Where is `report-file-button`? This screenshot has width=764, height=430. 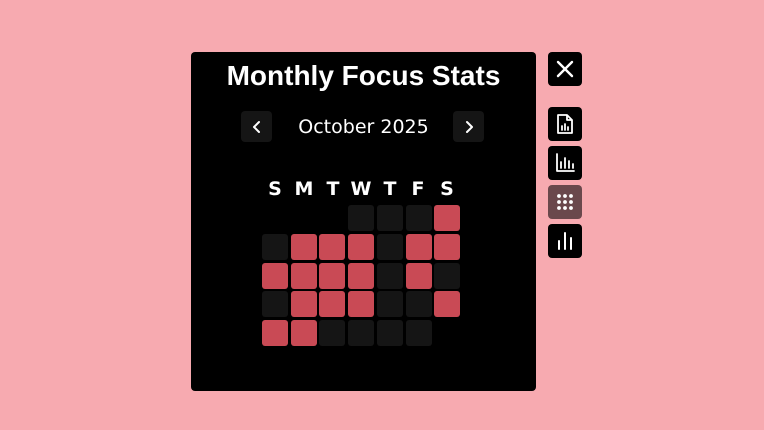
report-file-button is located at coordinates (565, 124).